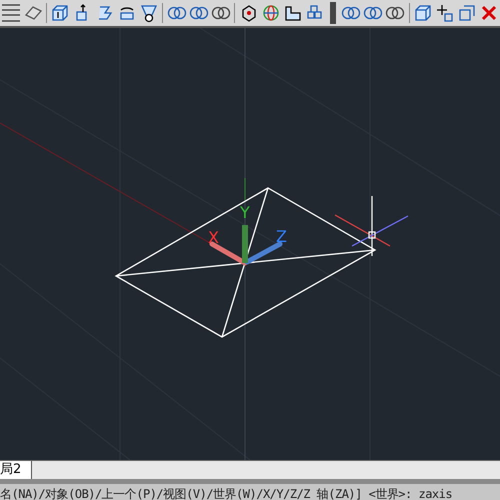  I want to click on axis-label: Z, so click(281, 236).